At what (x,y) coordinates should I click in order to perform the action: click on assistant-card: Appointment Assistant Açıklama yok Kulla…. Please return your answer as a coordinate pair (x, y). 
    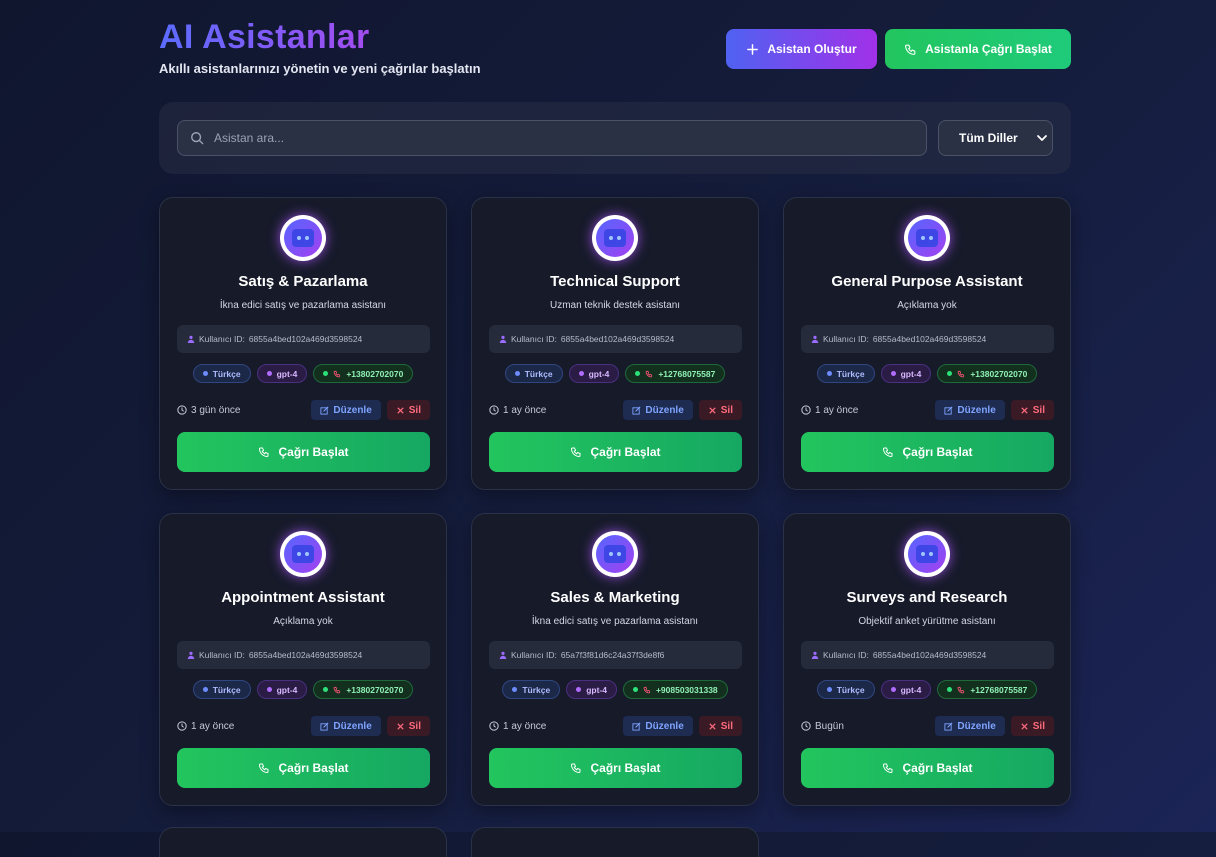
    Looking at the image, I should click on (303, 659).